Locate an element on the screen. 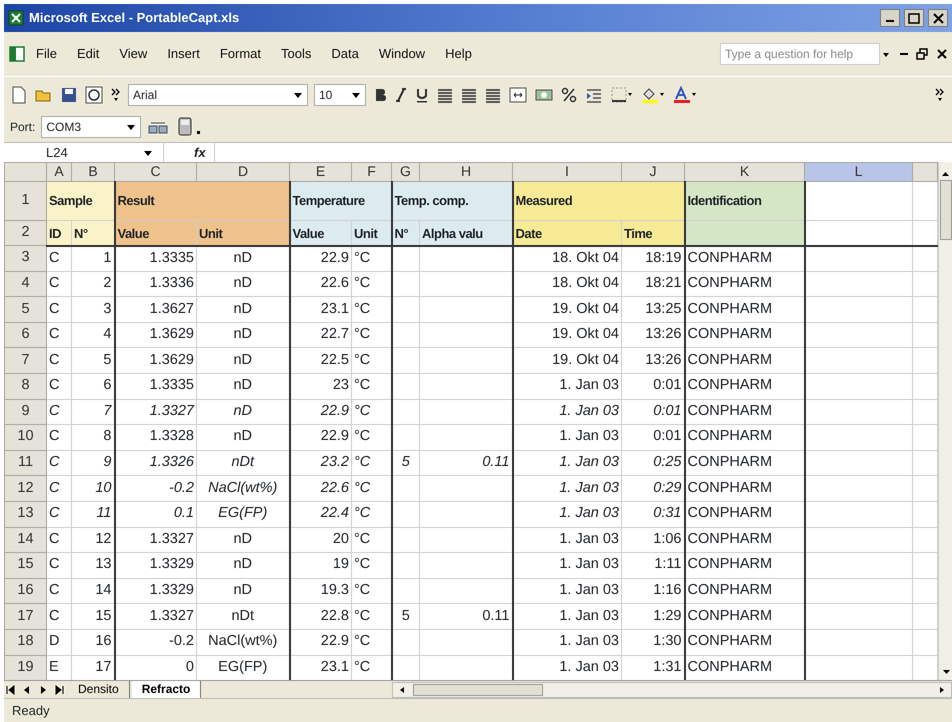 The width and height of the screenshot is (952, 722). table-cell: 23 is located at coordinates (321, 386).